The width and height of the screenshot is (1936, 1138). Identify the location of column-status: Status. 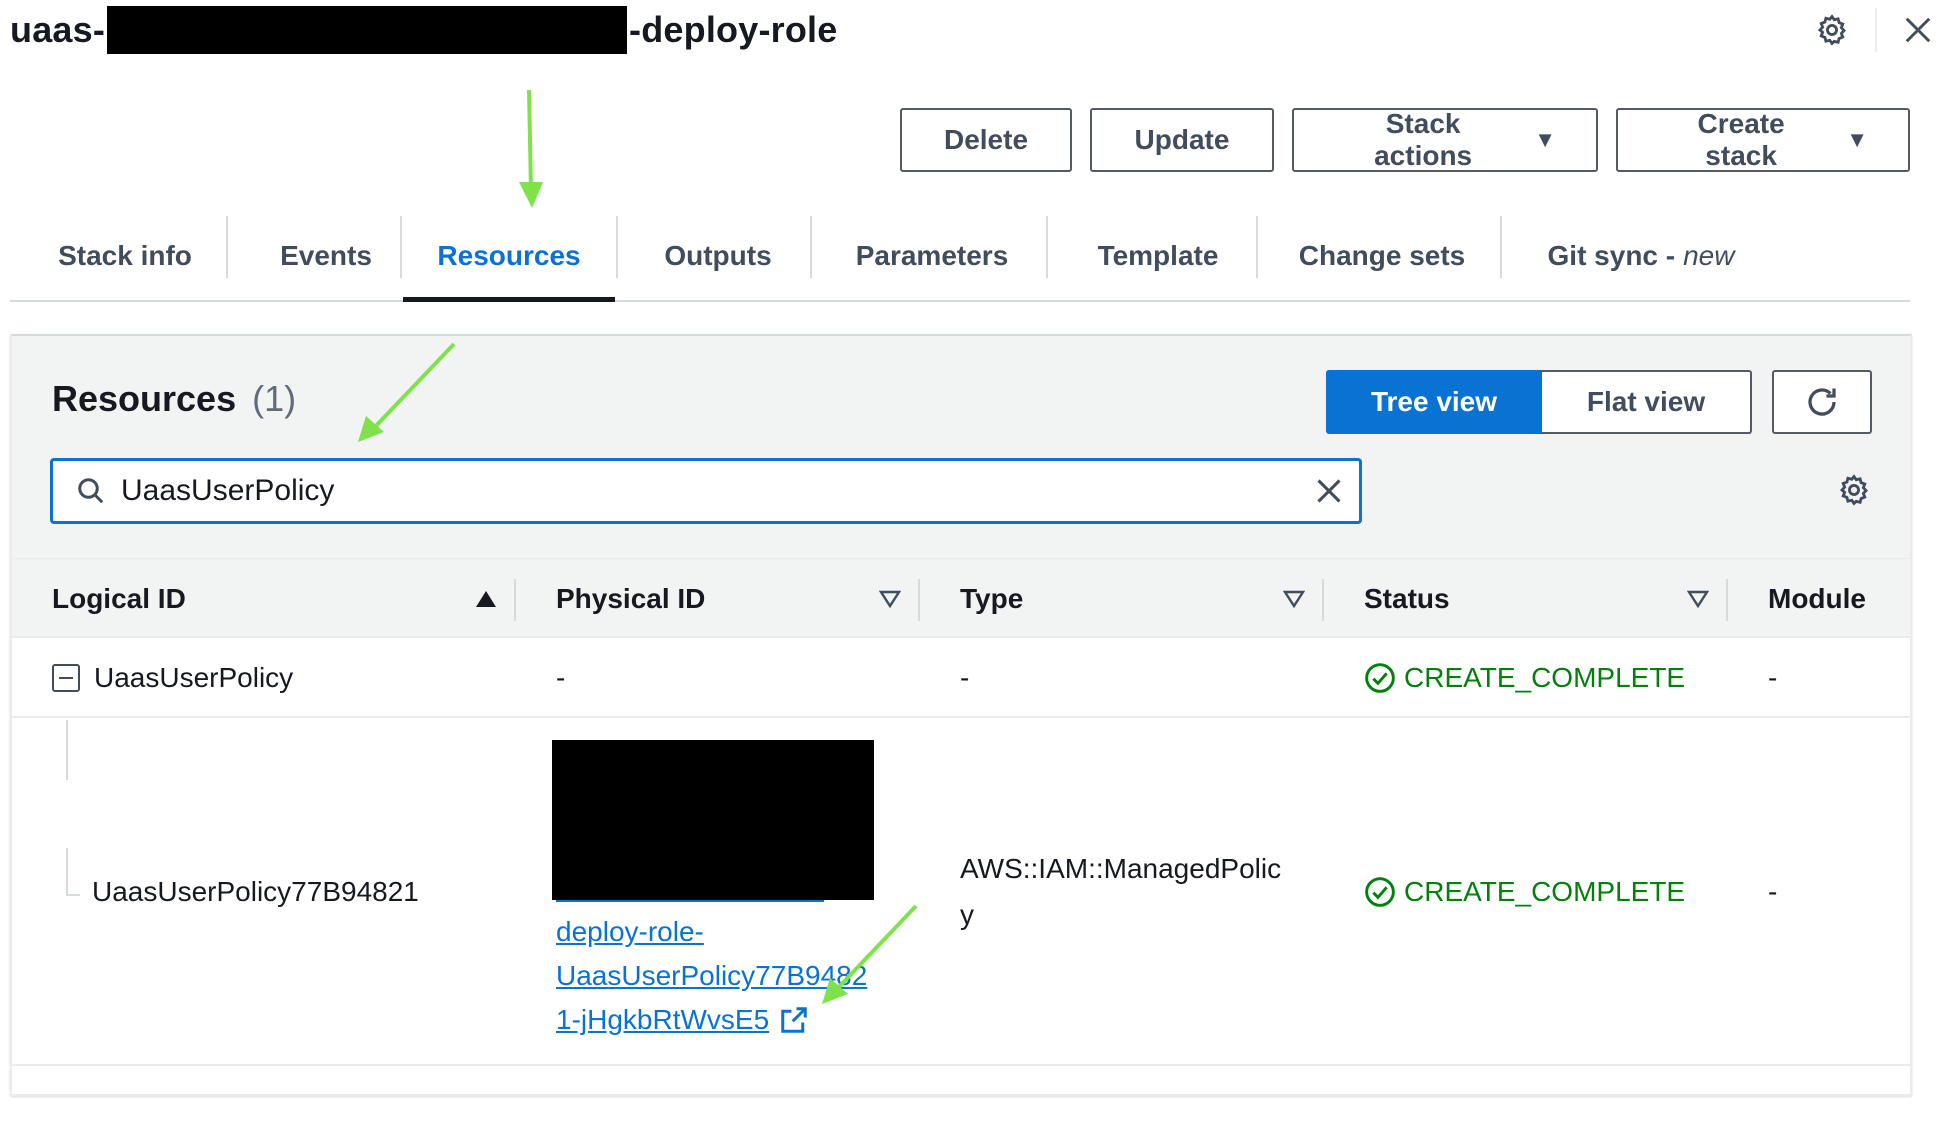
(1407, 599).